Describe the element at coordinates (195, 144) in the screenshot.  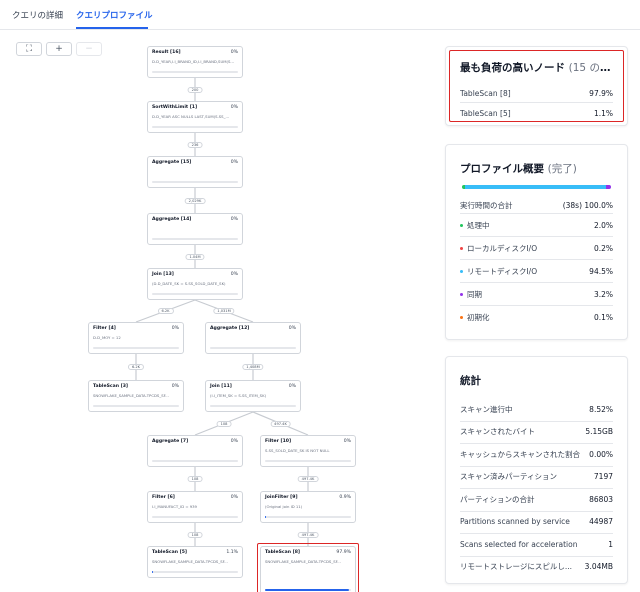
I see `edge-row-count: 236` at that location.